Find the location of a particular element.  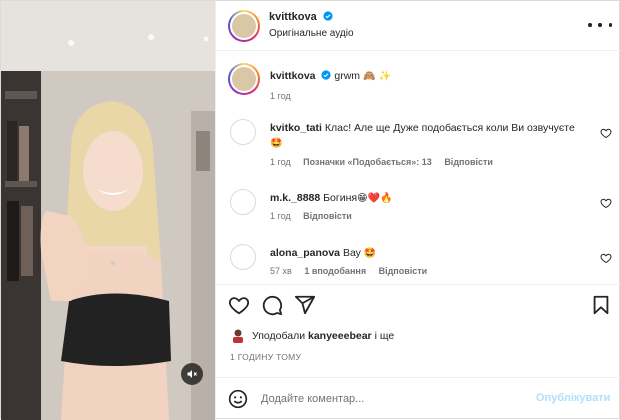

emoji-icon is located at coordinates (238, 399).